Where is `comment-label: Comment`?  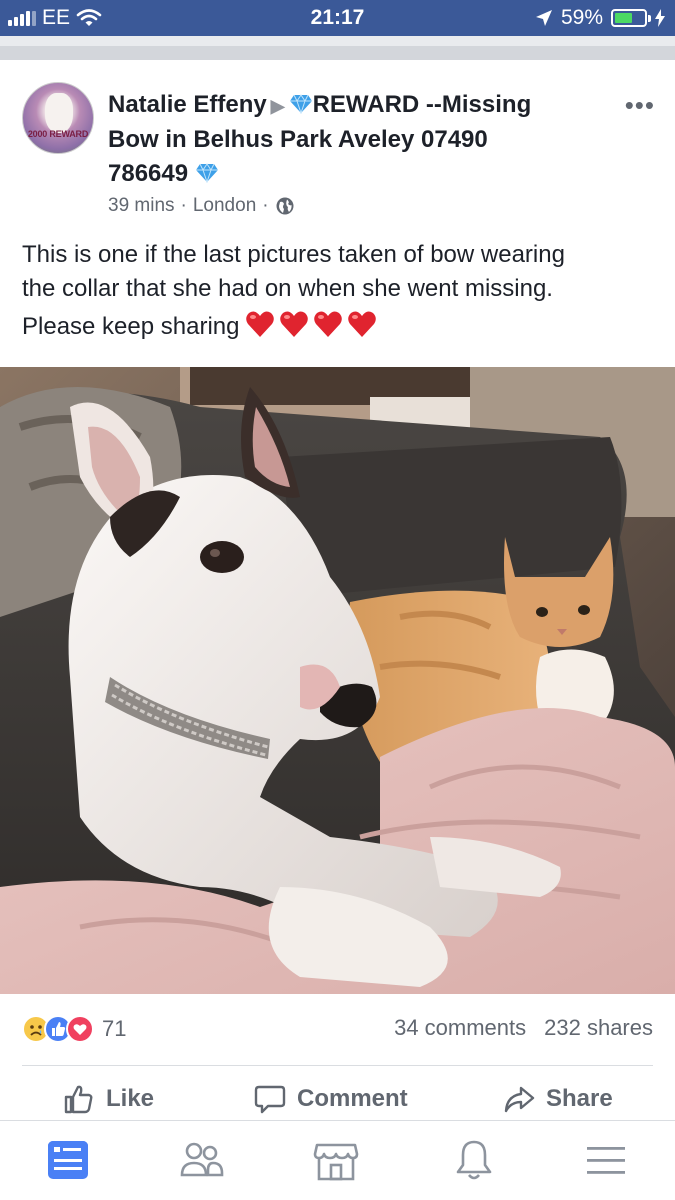
comment-label: Comment is located at coordinates (352, 1098).